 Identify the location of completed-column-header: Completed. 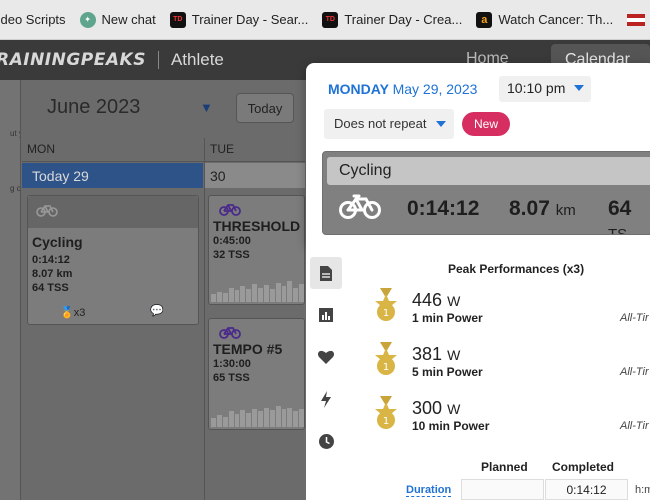
(583, 467).